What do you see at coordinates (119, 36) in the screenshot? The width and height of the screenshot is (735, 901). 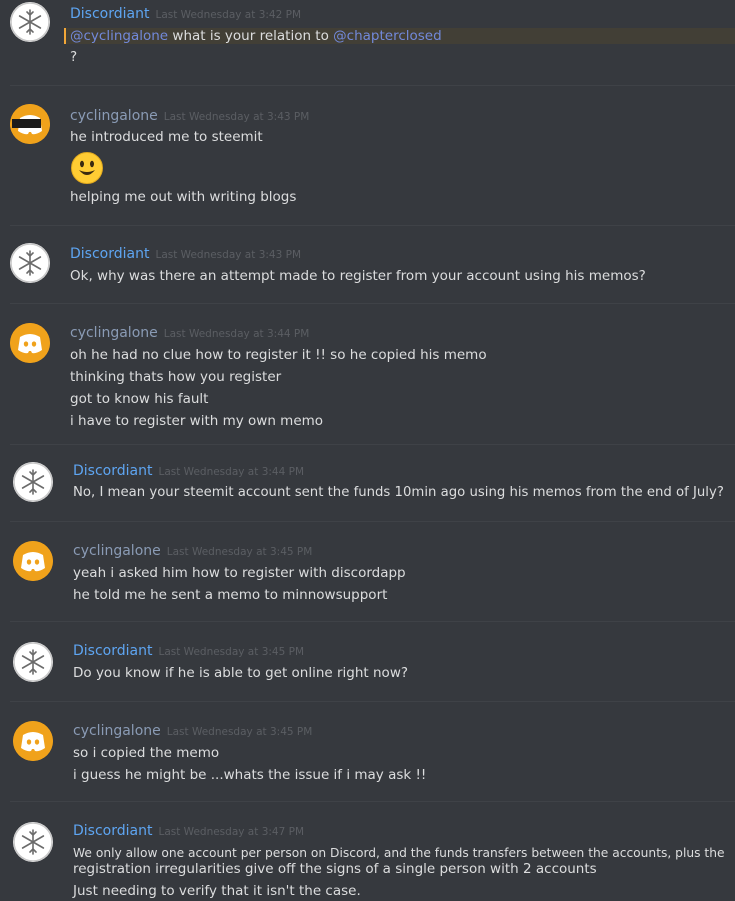 I see `mention: @cyclingalone` at bounding box center [119, 36].